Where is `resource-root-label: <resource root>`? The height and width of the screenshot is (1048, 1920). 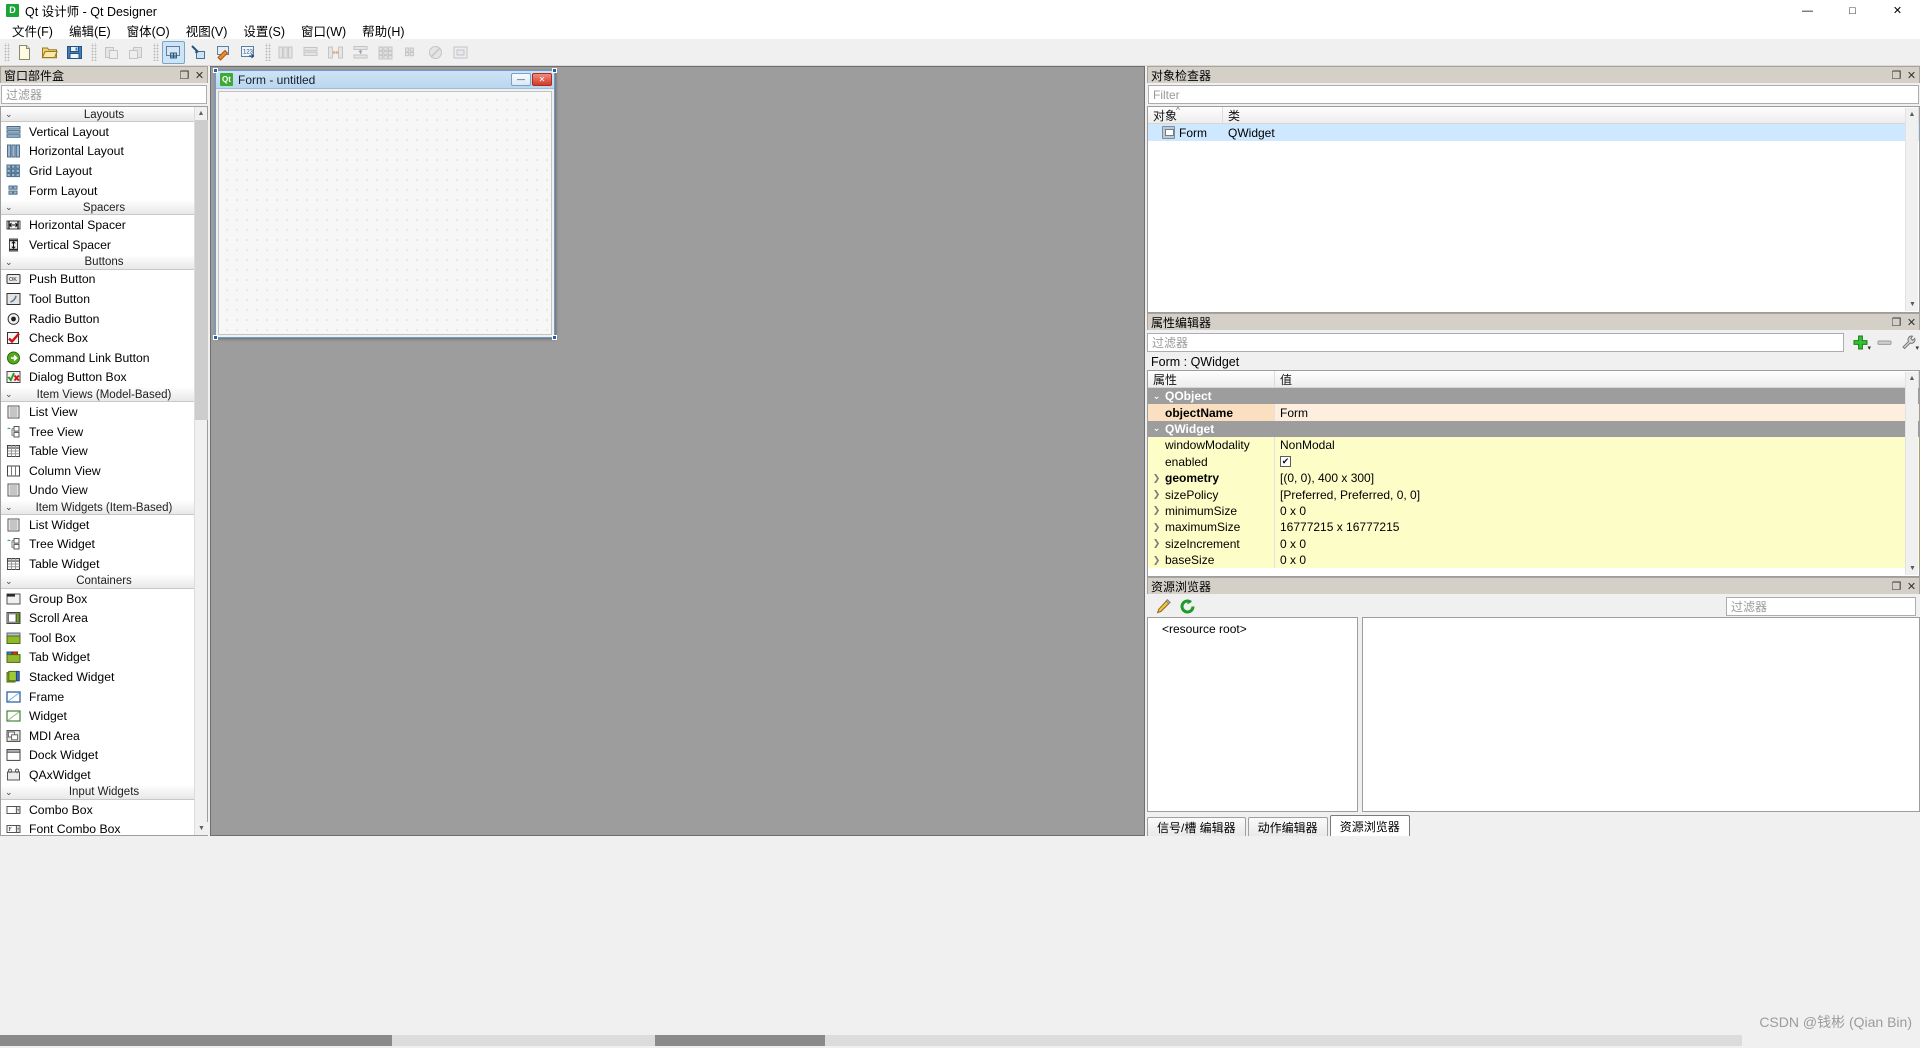 resource-root-label: <resource root> is located at coordinates (1204, 629).